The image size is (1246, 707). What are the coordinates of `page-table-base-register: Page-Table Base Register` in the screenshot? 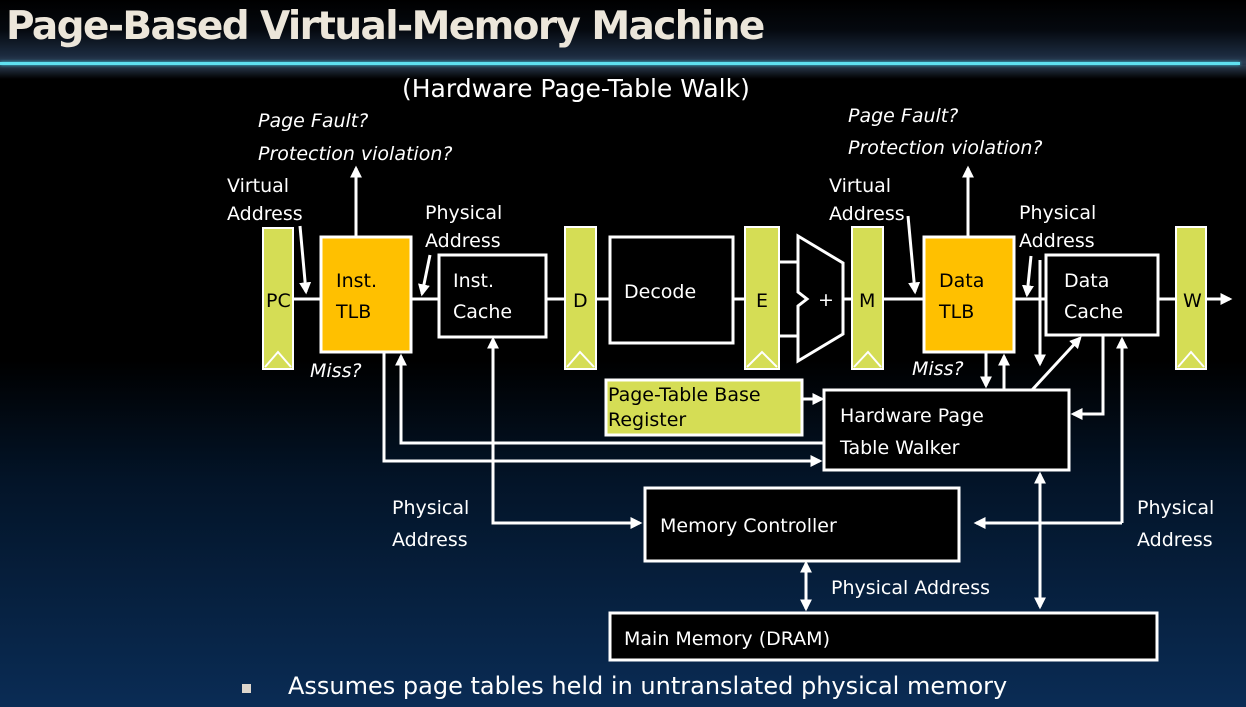 It's located at (704, 407).